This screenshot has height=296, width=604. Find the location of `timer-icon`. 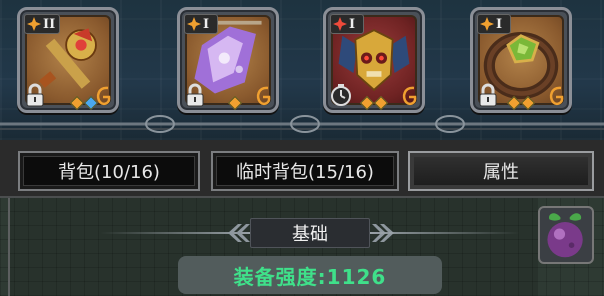

timer-icon is located at coordinates (341, 95).